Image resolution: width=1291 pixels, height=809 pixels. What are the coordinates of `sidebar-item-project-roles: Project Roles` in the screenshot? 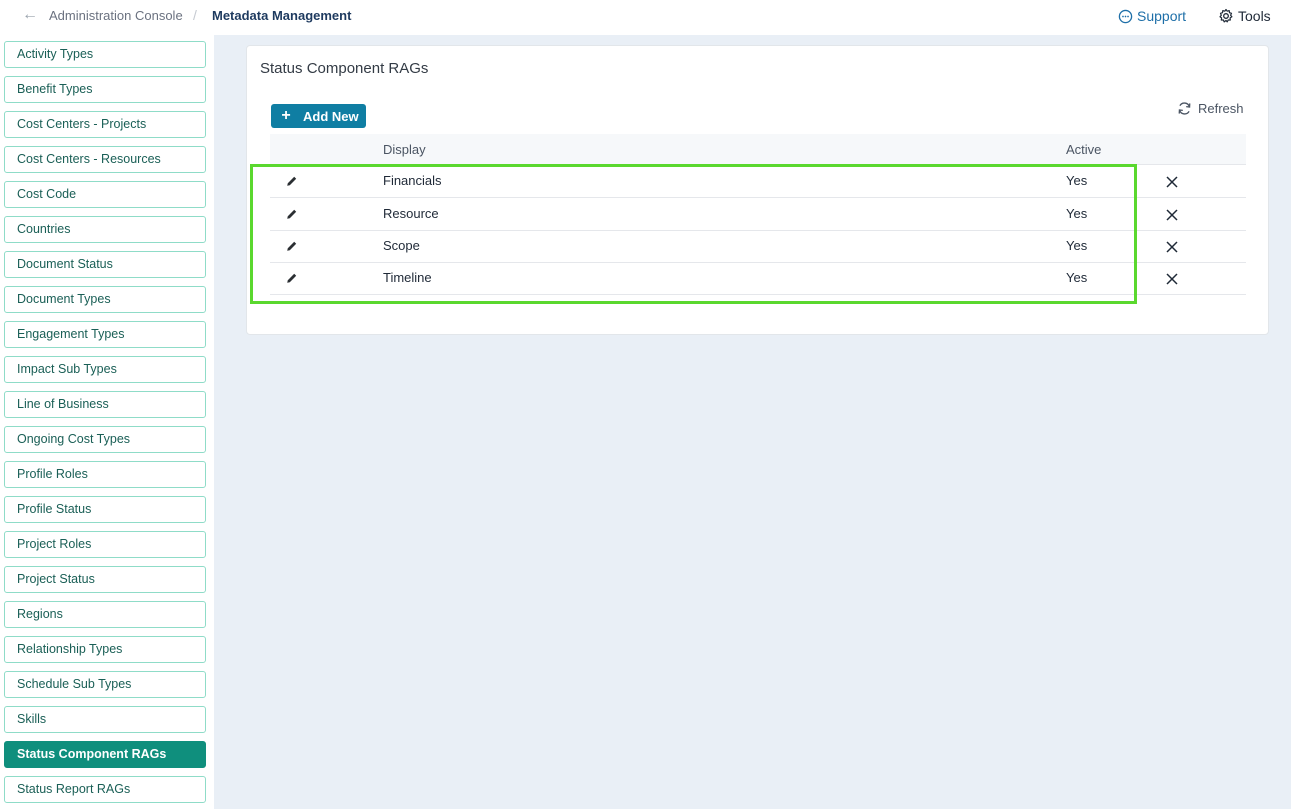 It's located at (105, 544).